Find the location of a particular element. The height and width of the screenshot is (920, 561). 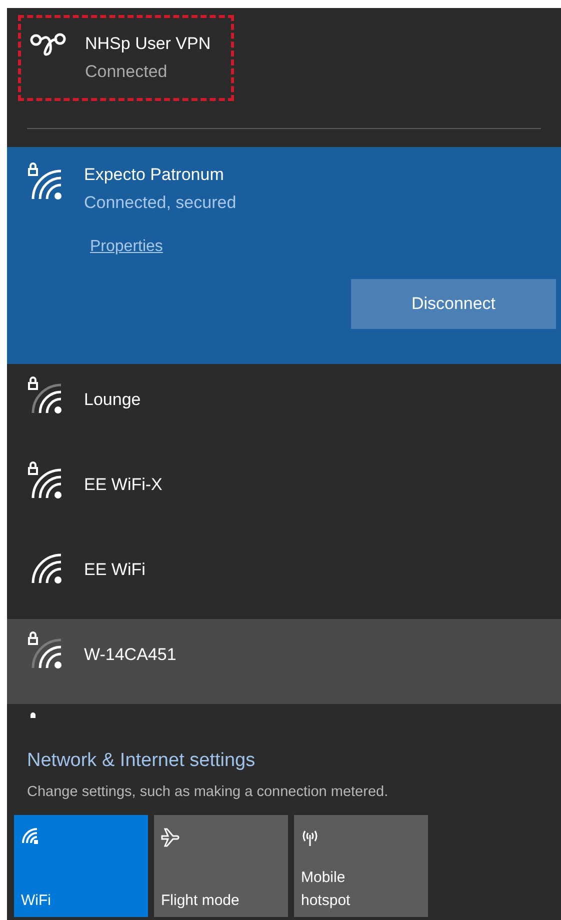

disconnect-button: Disconnect is located at coordinates (453, 304).